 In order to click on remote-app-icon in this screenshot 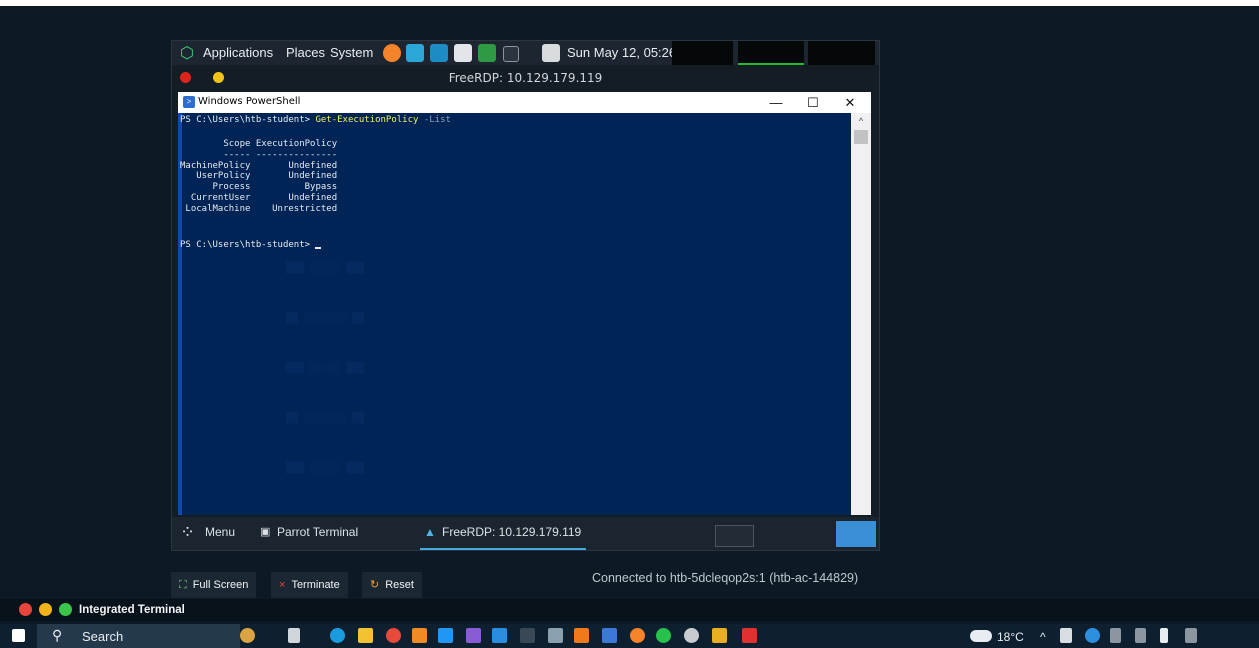, I will do `click(749, 635)`.